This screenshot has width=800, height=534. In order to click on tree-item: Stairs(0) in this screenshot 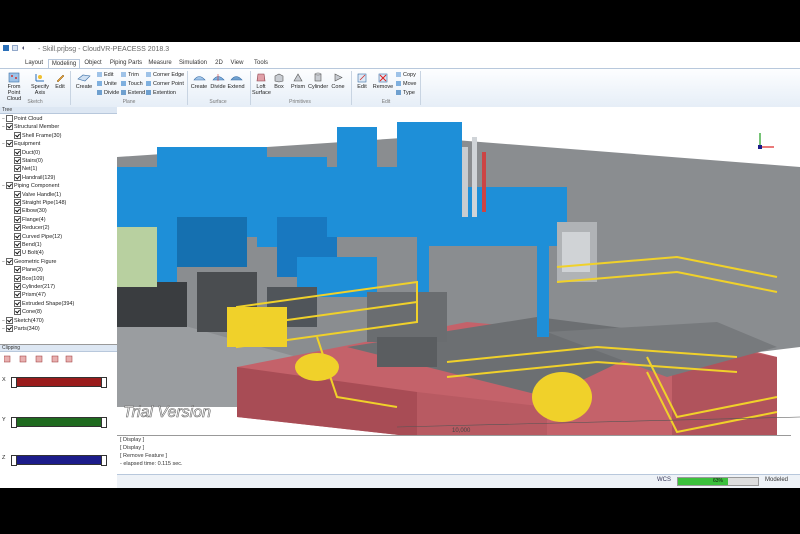, I will do `click(26, 161)`.